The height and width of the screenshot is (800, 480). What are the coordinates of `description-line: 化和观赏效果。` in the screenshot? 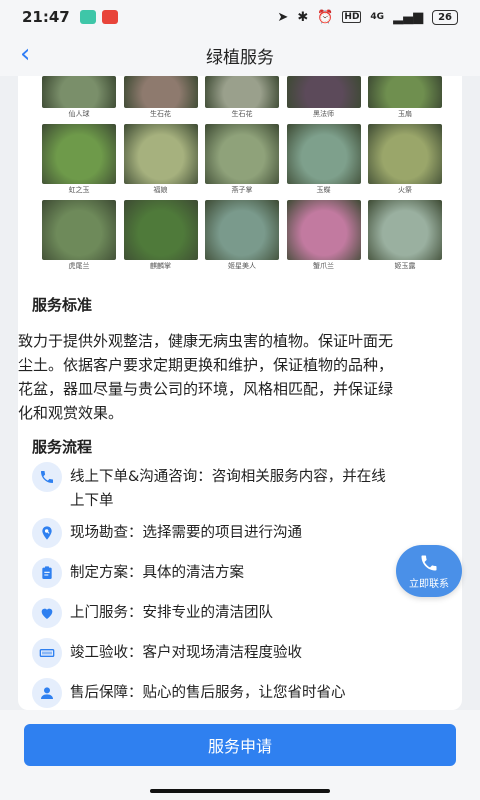 It's located at (71, 413).